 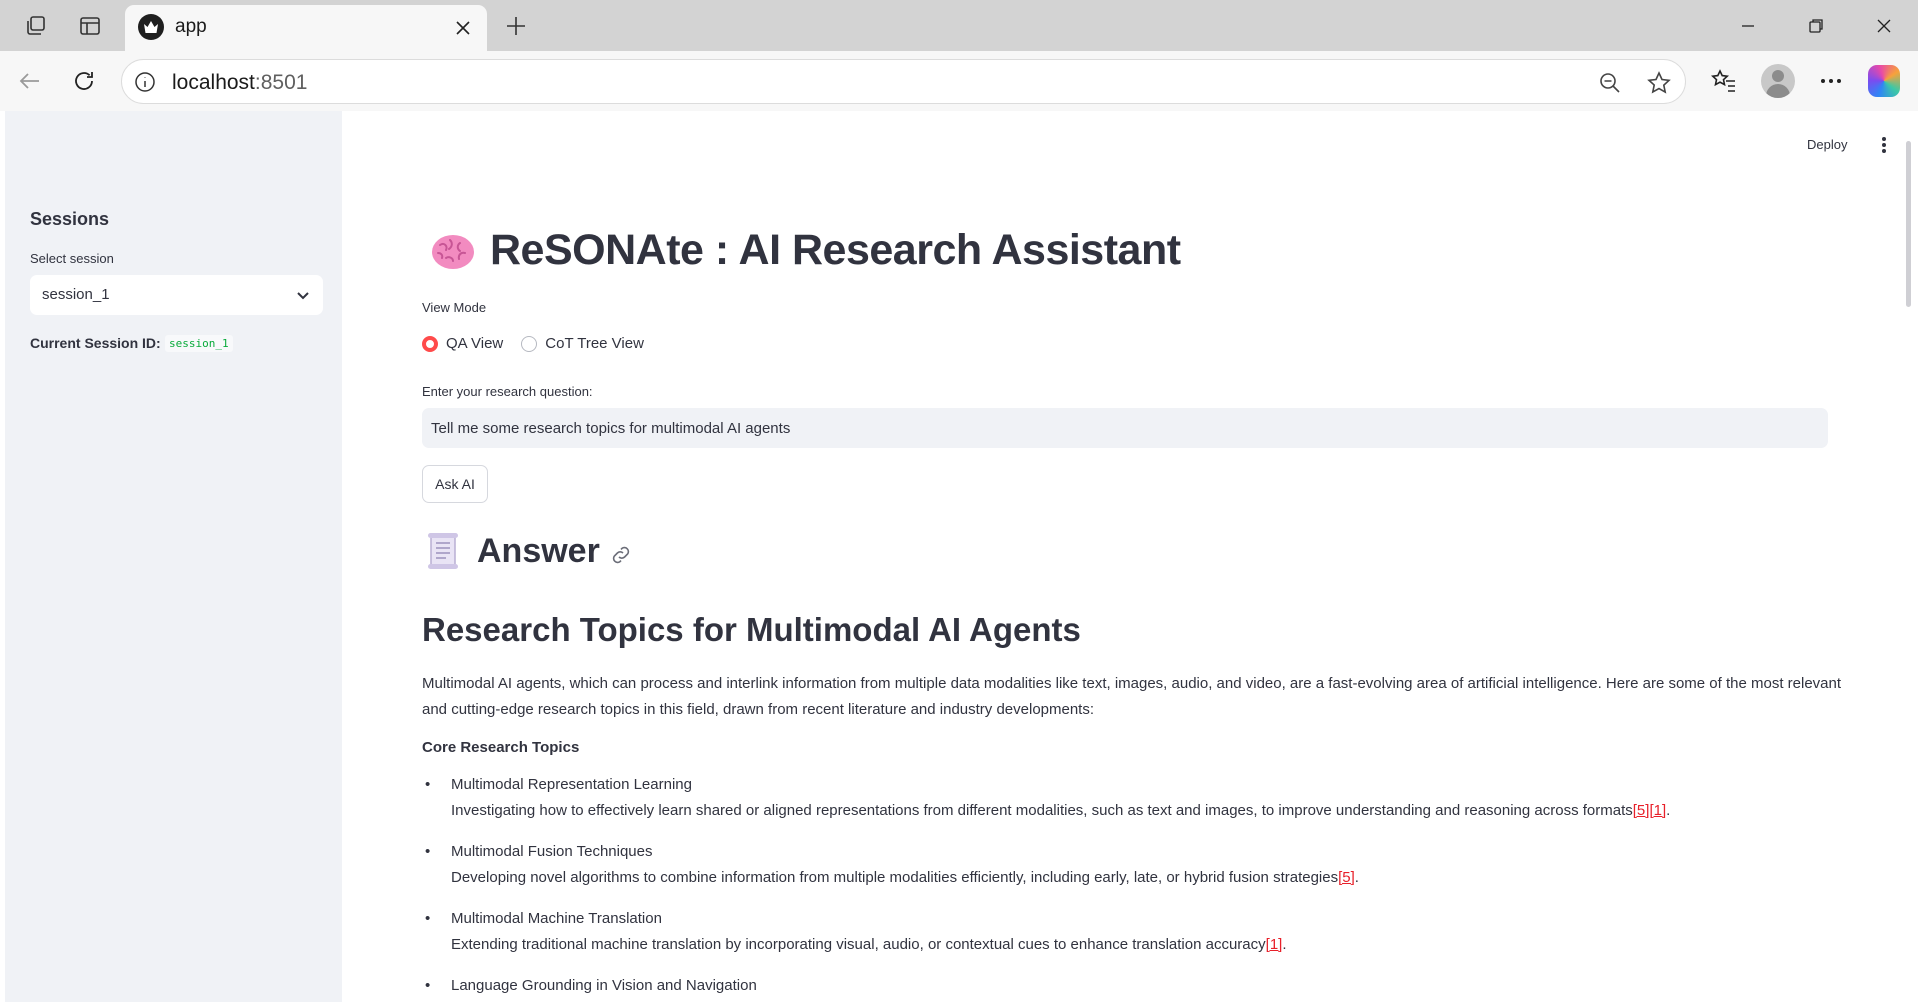 What do you see at coordinates (751, 629) in the screenshot?
I see `answer-section-title: Research Topics for Multimodal AI Agents` at bounding box center [751, 629].